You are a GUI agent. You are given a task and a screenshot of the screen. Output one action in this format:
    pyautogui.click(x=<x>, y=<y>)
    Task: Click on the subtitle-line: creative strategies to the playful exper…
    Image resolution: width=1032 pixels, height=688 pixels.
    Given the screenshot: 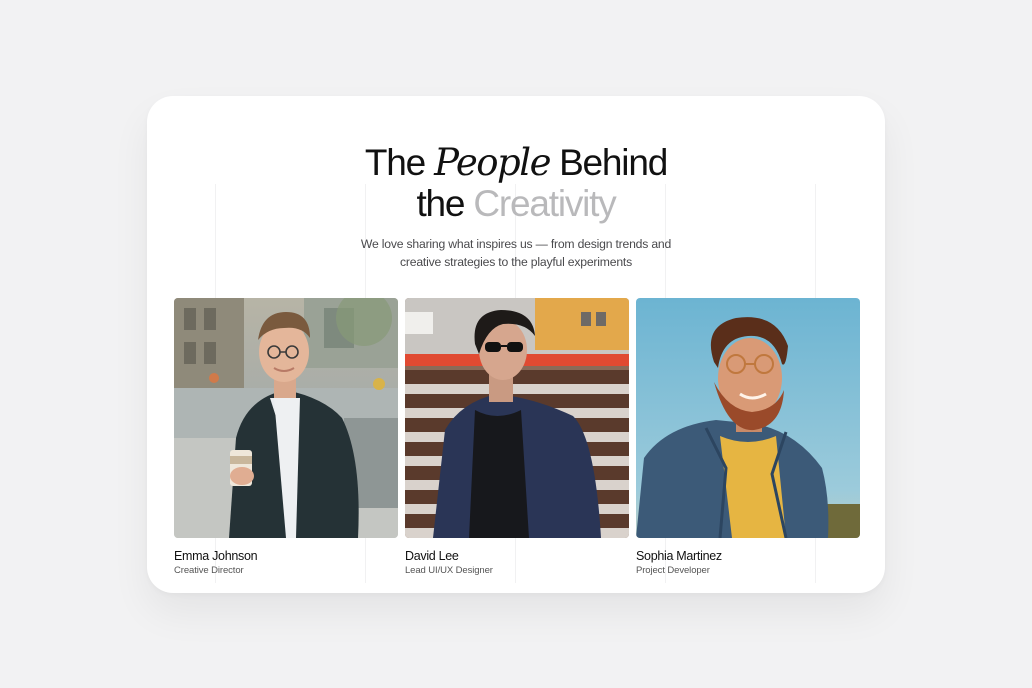 What is the action you would take?
    pyautogui.click(x=516, y=261)
    